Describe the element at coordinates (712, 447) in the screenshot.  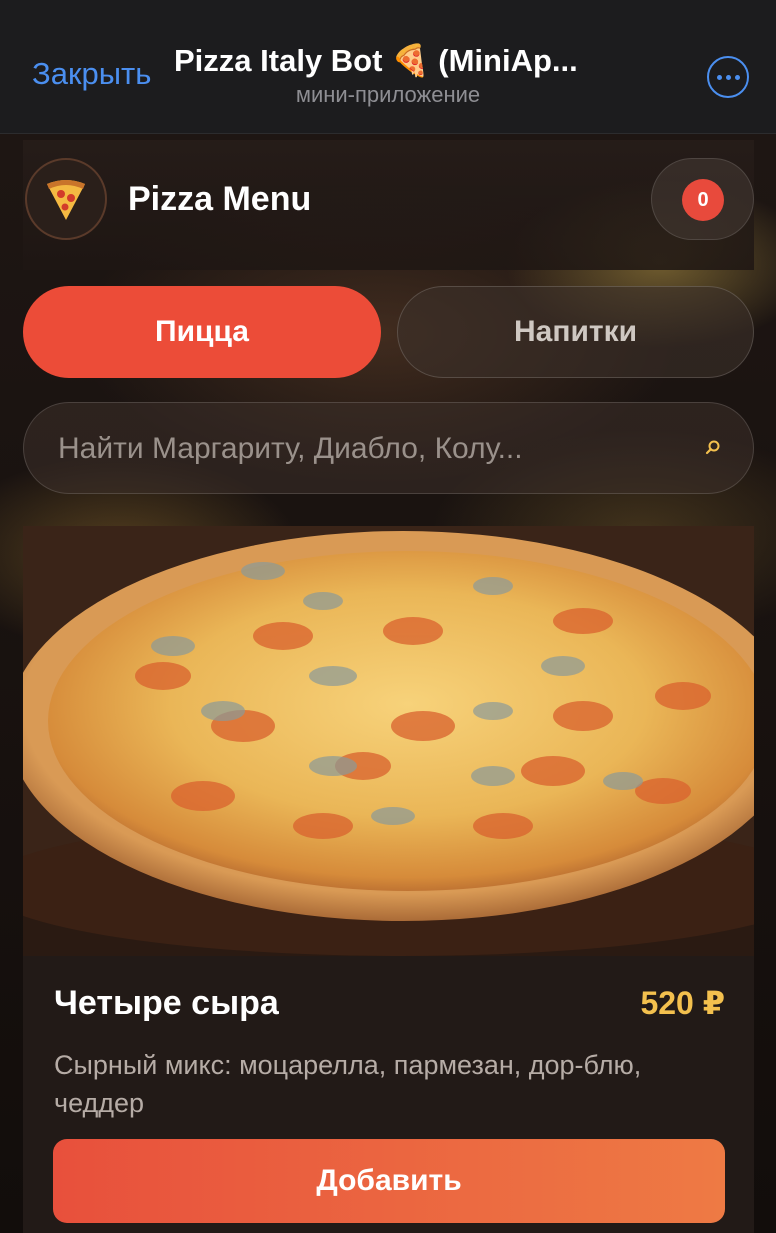
I see `search-icon` at that location.